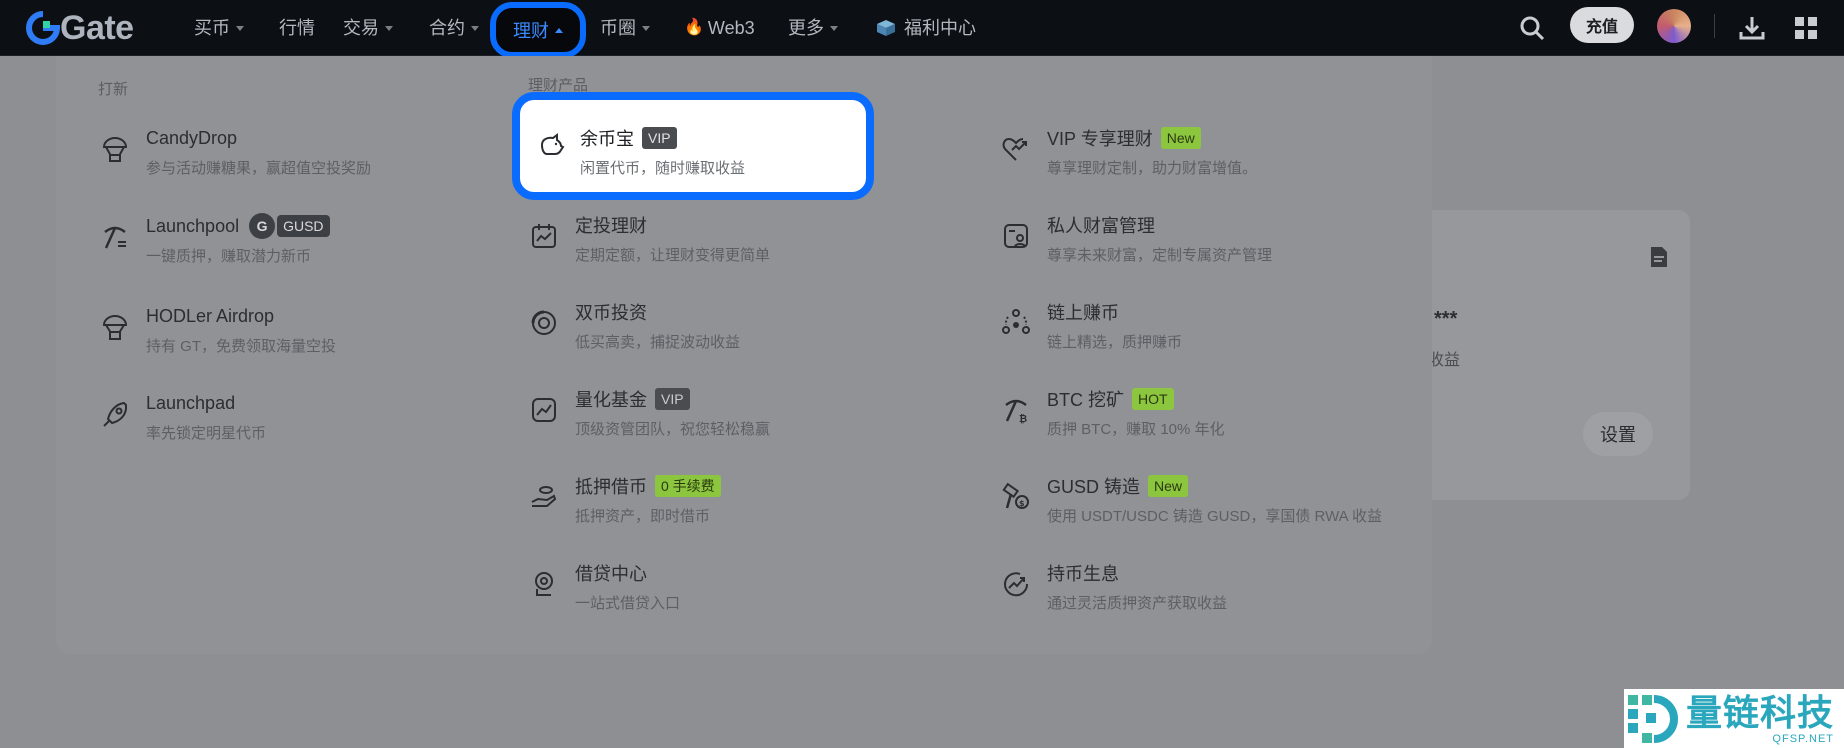 The image size is (1844, 748). I want to click on nav-crypto-circle: 币圈, so click(625, 28).